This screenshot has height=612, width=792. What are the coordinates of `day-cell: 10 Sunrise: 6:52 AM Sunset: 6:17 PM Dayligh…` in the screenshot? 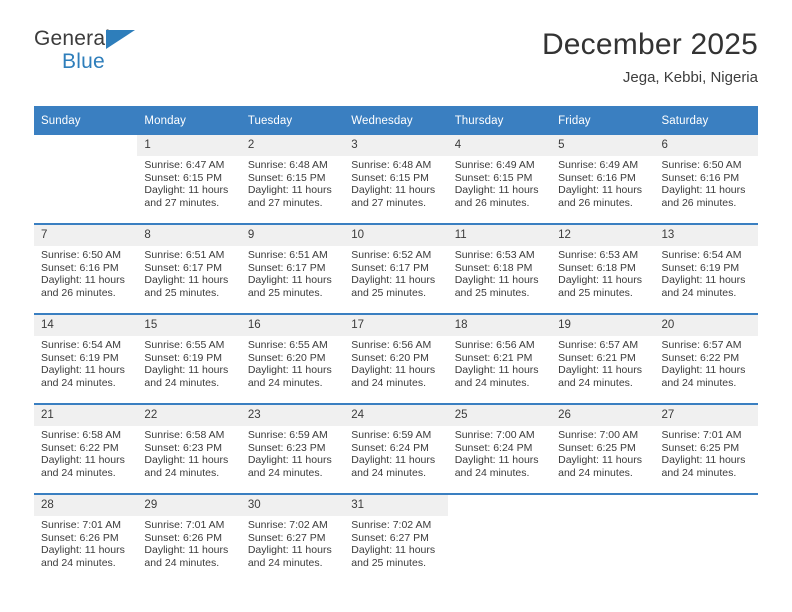 It's located at (396, 268).